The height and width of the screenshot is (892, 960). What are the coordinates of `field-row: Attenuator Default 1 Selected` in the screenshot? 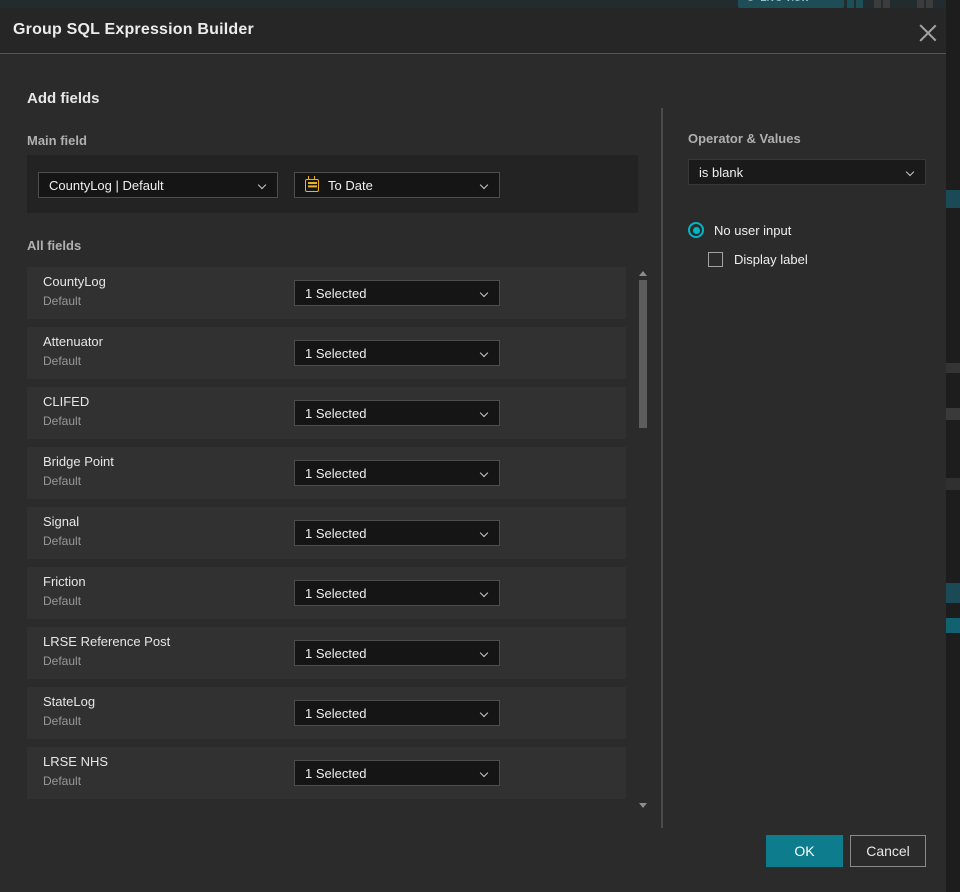 It's located at (326, 353).